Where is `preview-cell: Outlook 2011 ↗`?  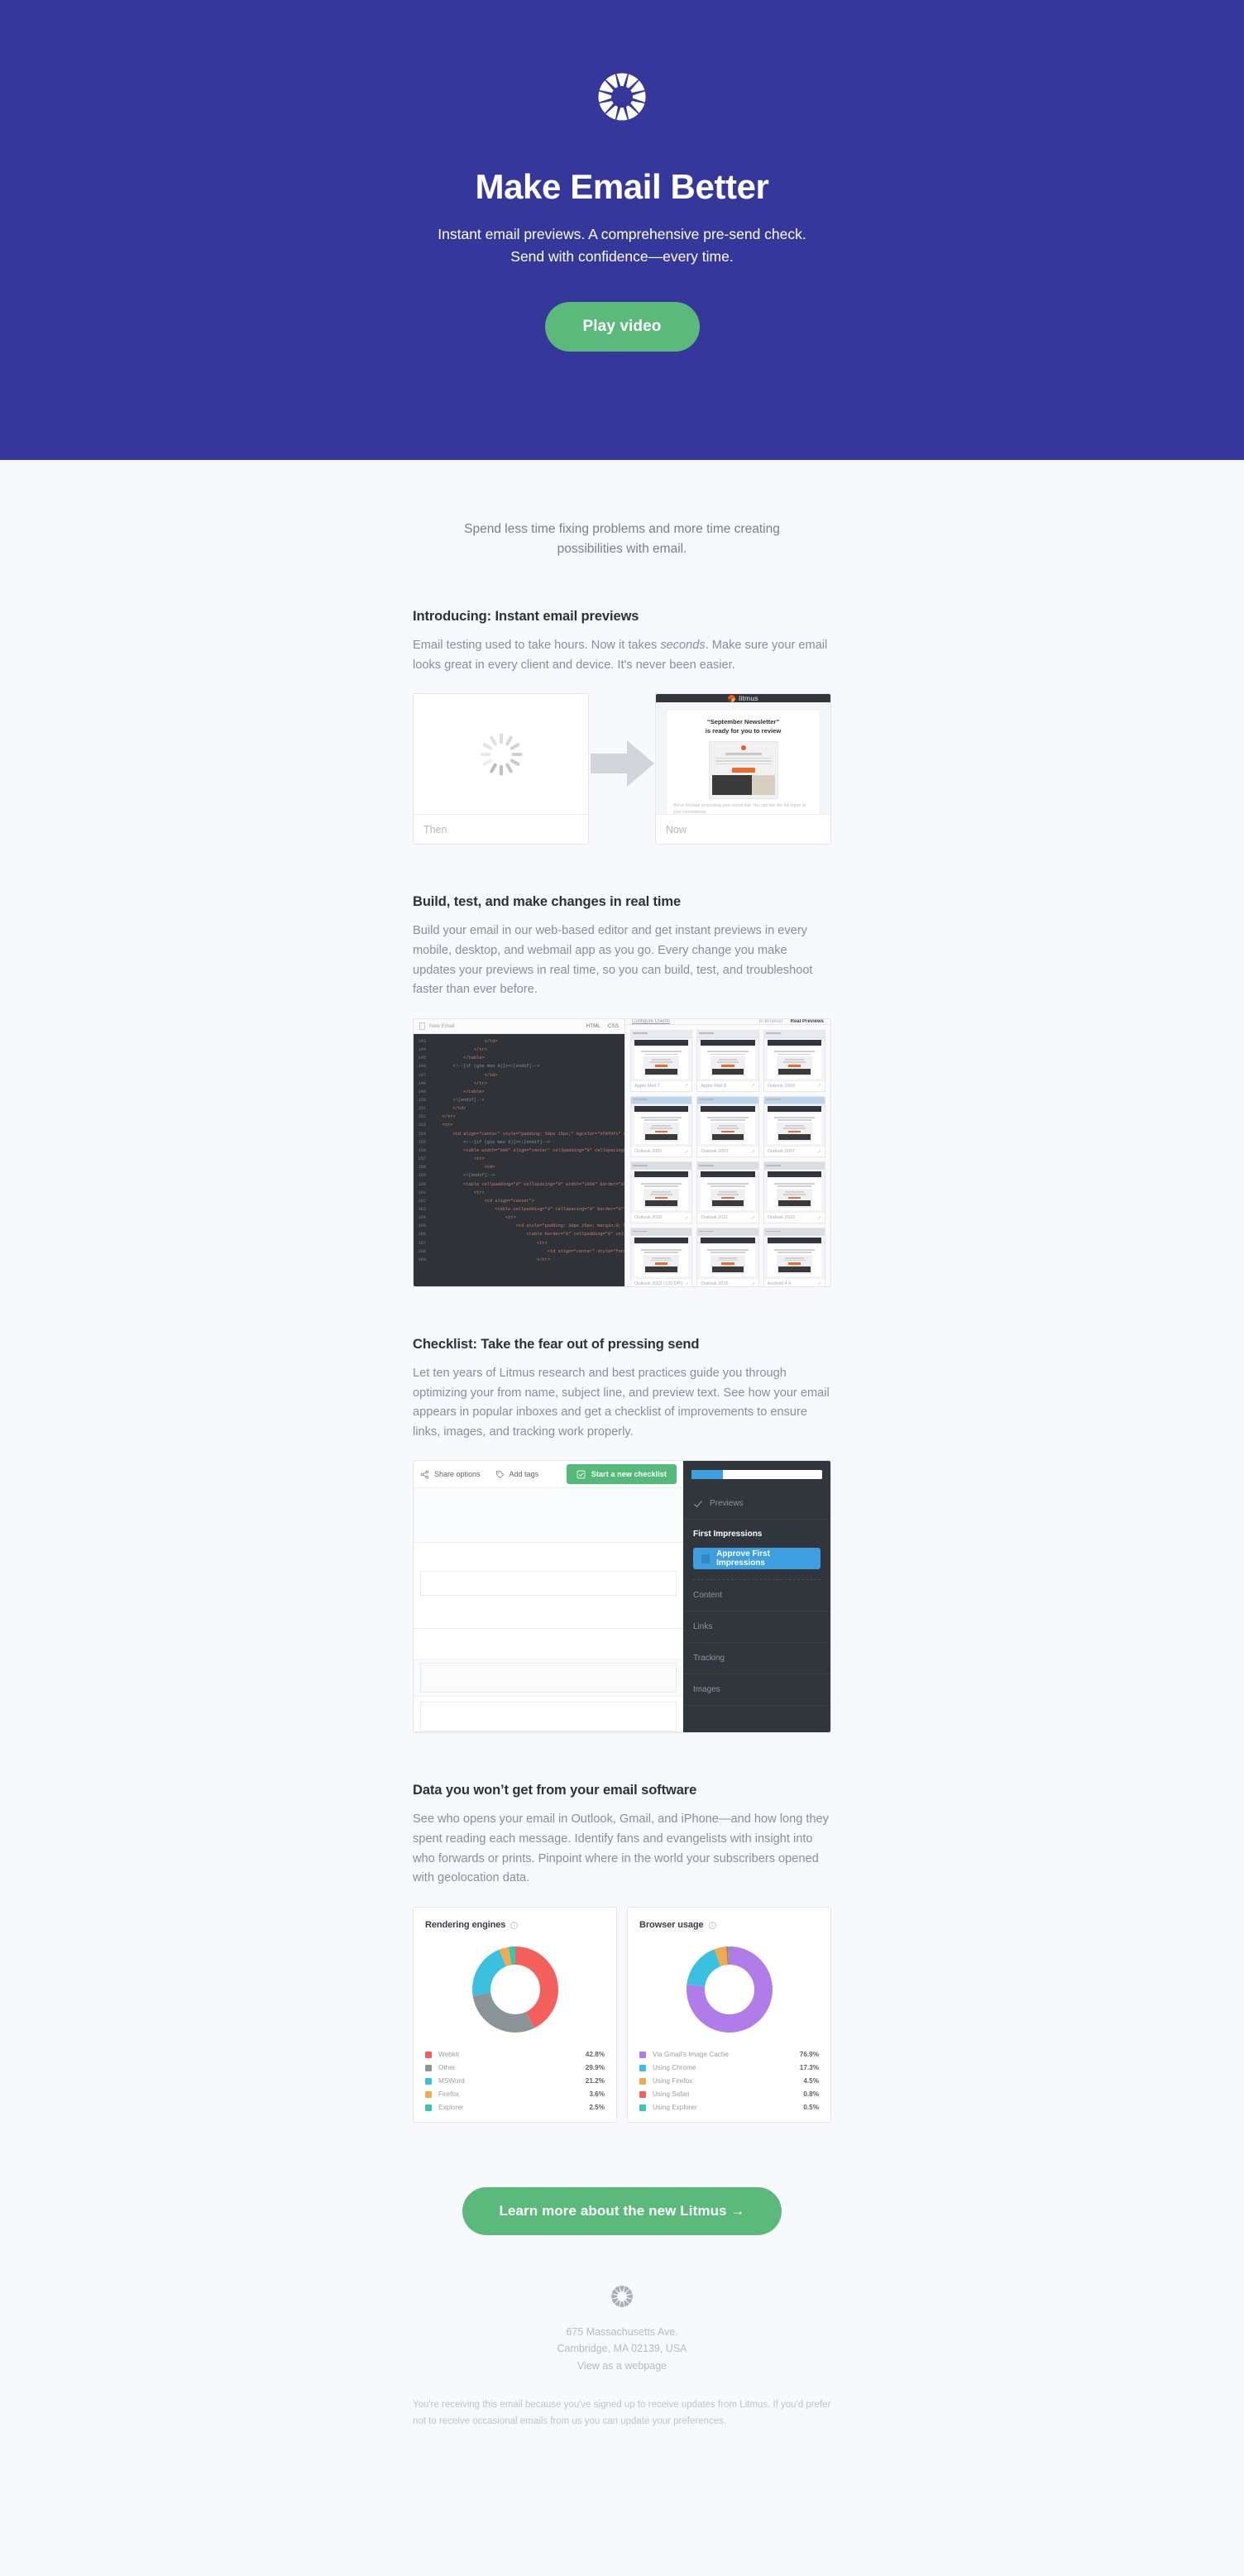 preview-cell: Outlook 2011 ↗ is located at coordinates (727, 1192).